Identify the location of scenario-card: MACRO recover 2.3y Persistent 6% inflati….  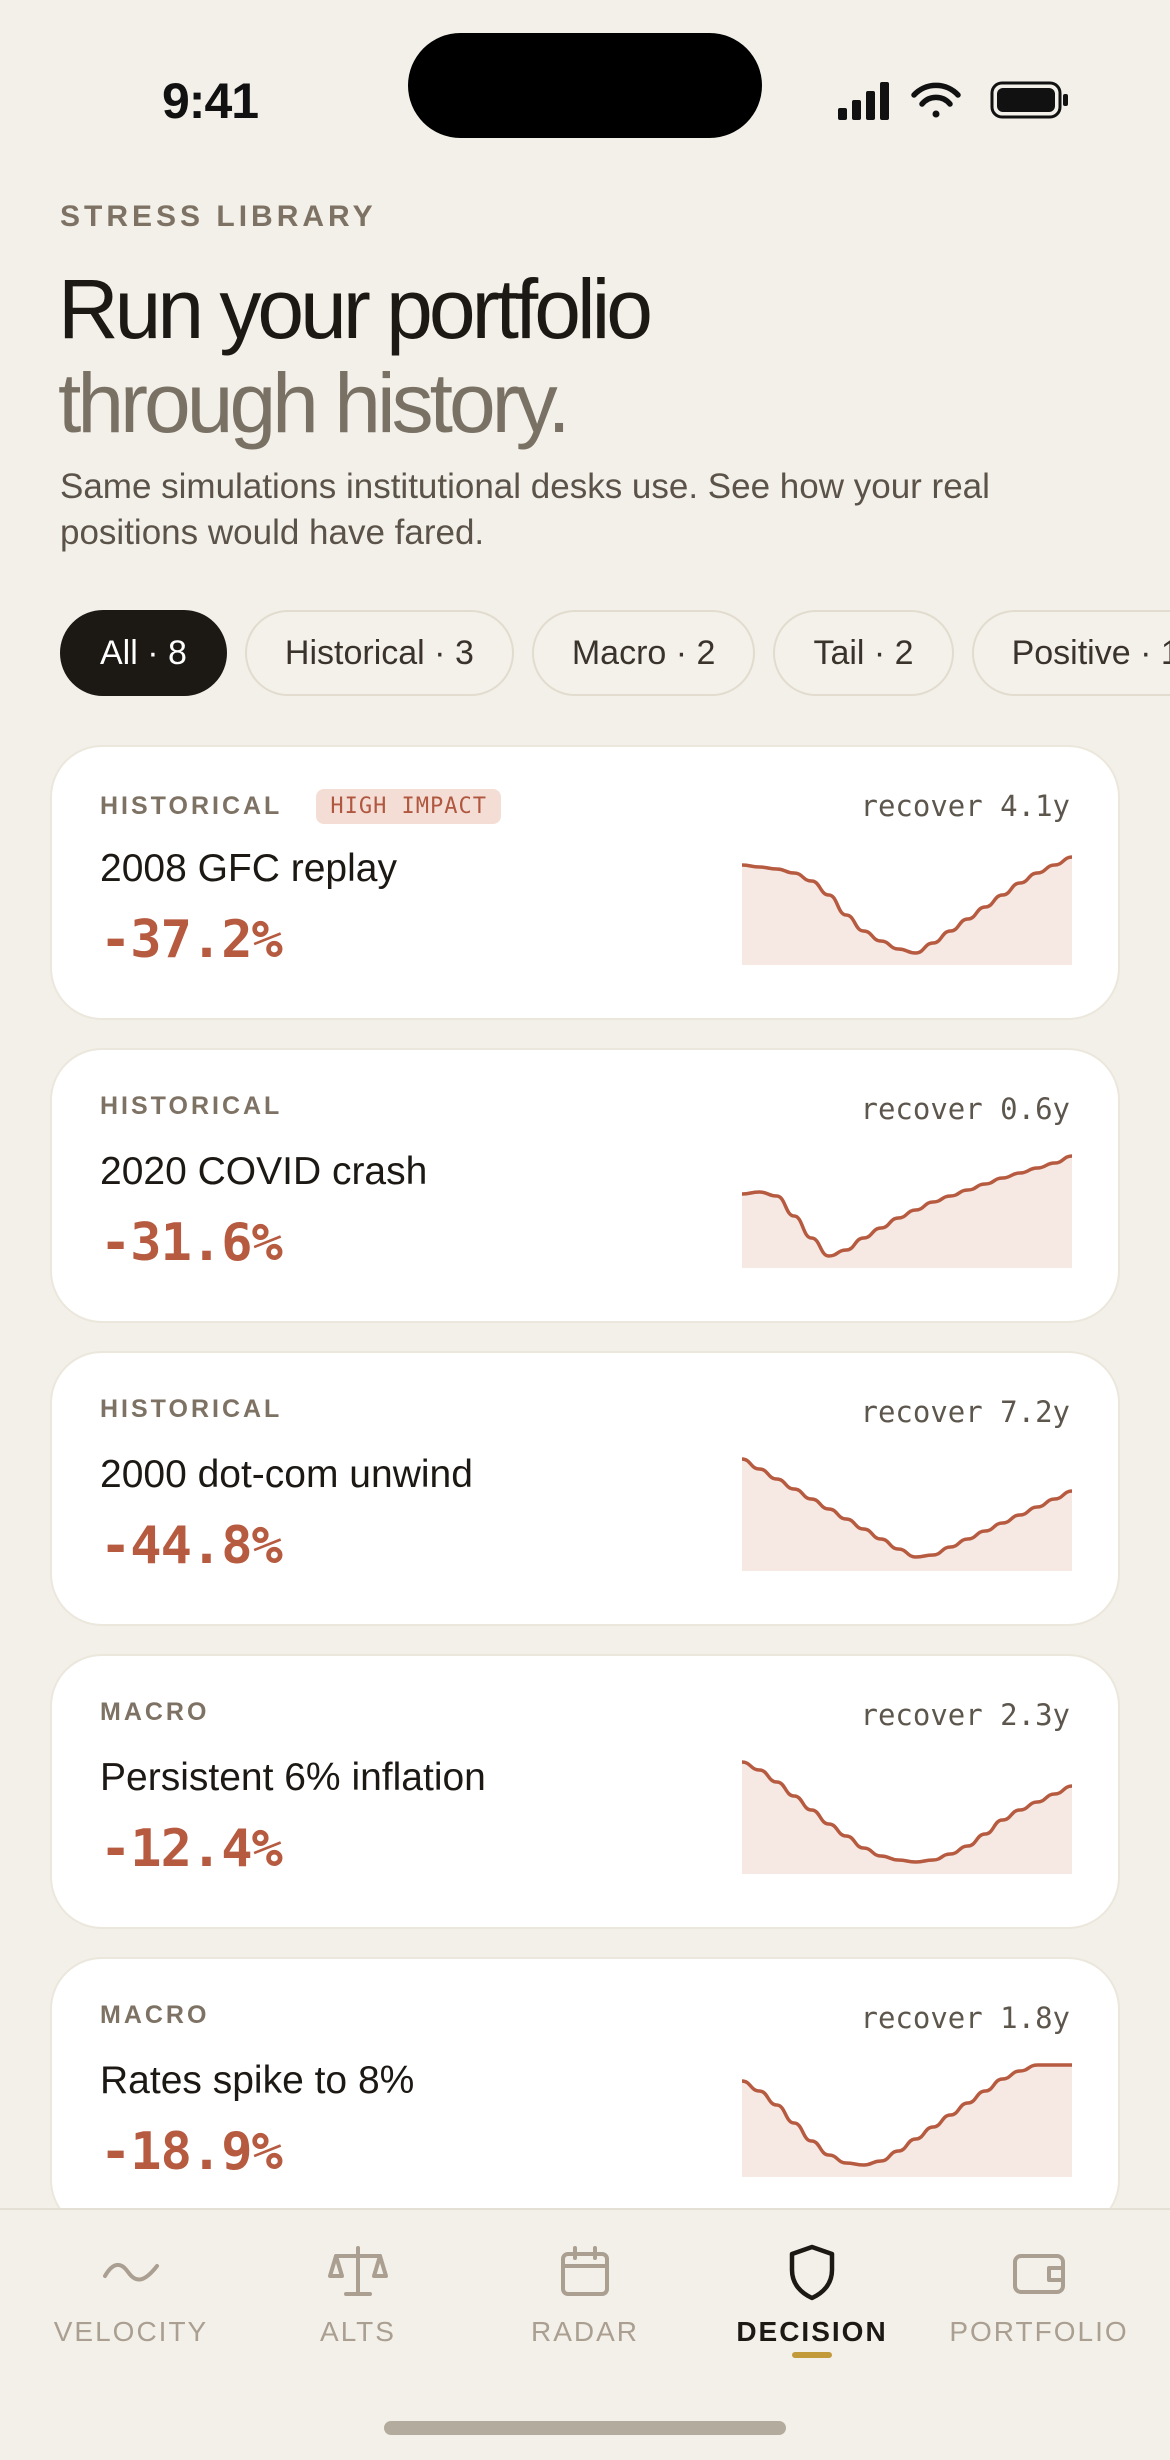
(585, 1791).